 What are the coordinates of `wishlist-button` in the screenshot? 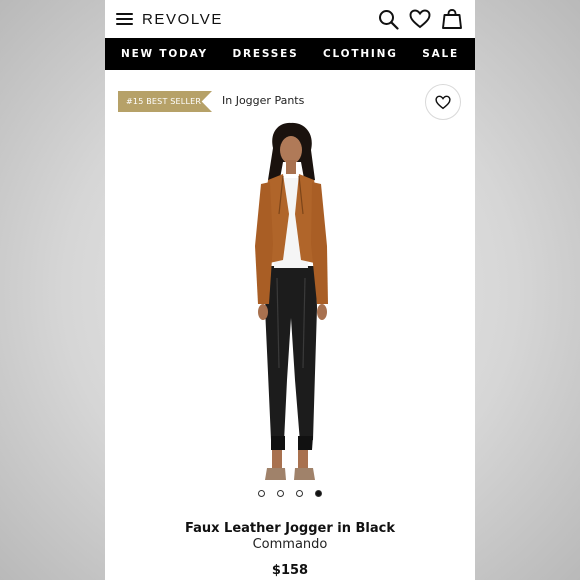 It's located at (443, 102).